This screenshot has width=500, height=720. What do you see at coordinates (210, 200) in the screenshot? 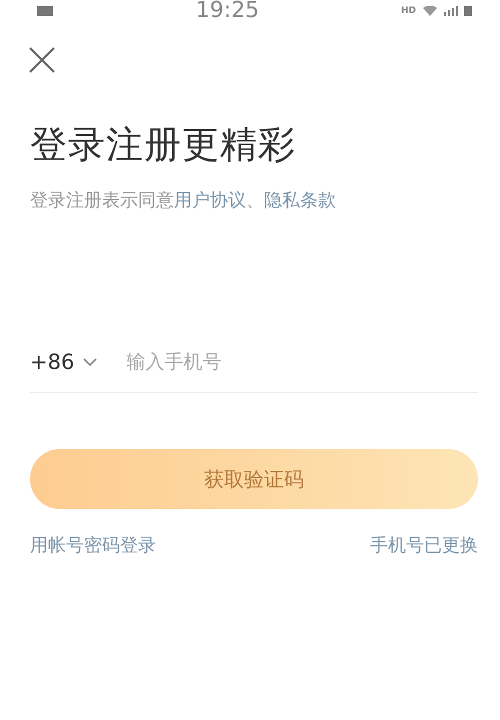
I see `agreement-link: 用户协议` at bounding box center [210, 200].